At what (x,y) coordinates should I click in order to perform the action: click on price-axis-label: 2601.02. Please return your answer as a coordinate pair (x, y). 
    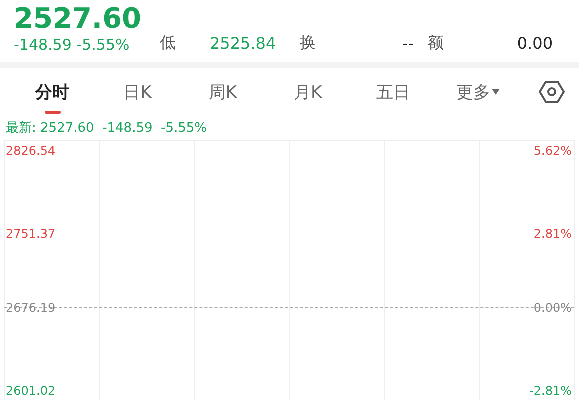
    Looking at the image, I should click on (31, 390).